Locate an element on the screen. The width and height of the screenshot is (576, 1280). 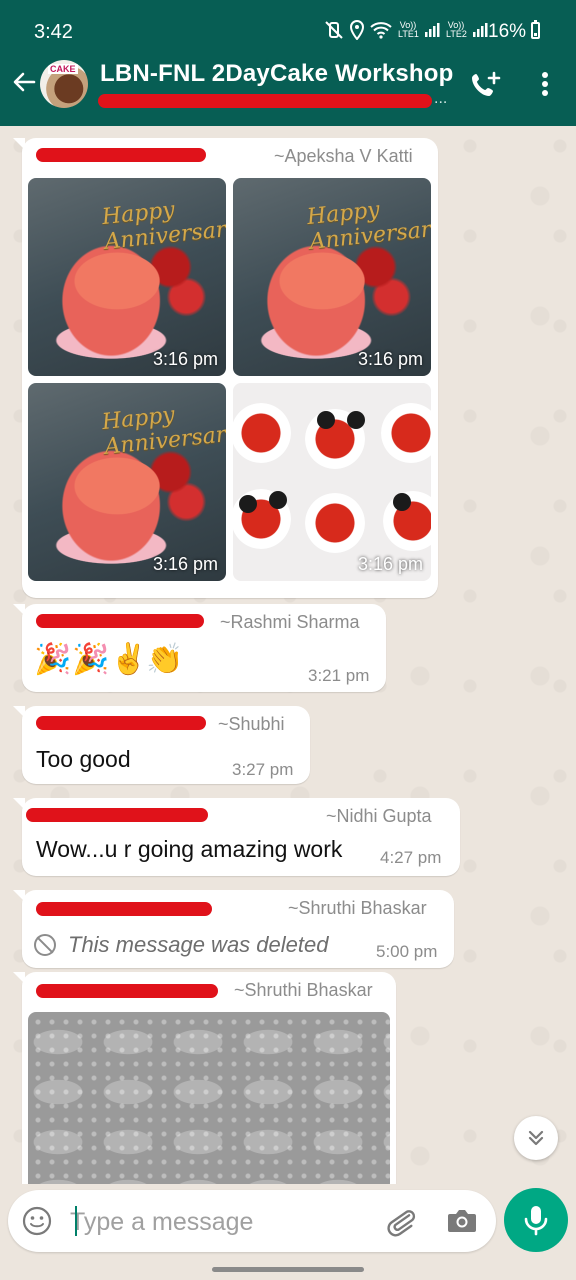
wifi-icon is located at coordinates (381, 30).